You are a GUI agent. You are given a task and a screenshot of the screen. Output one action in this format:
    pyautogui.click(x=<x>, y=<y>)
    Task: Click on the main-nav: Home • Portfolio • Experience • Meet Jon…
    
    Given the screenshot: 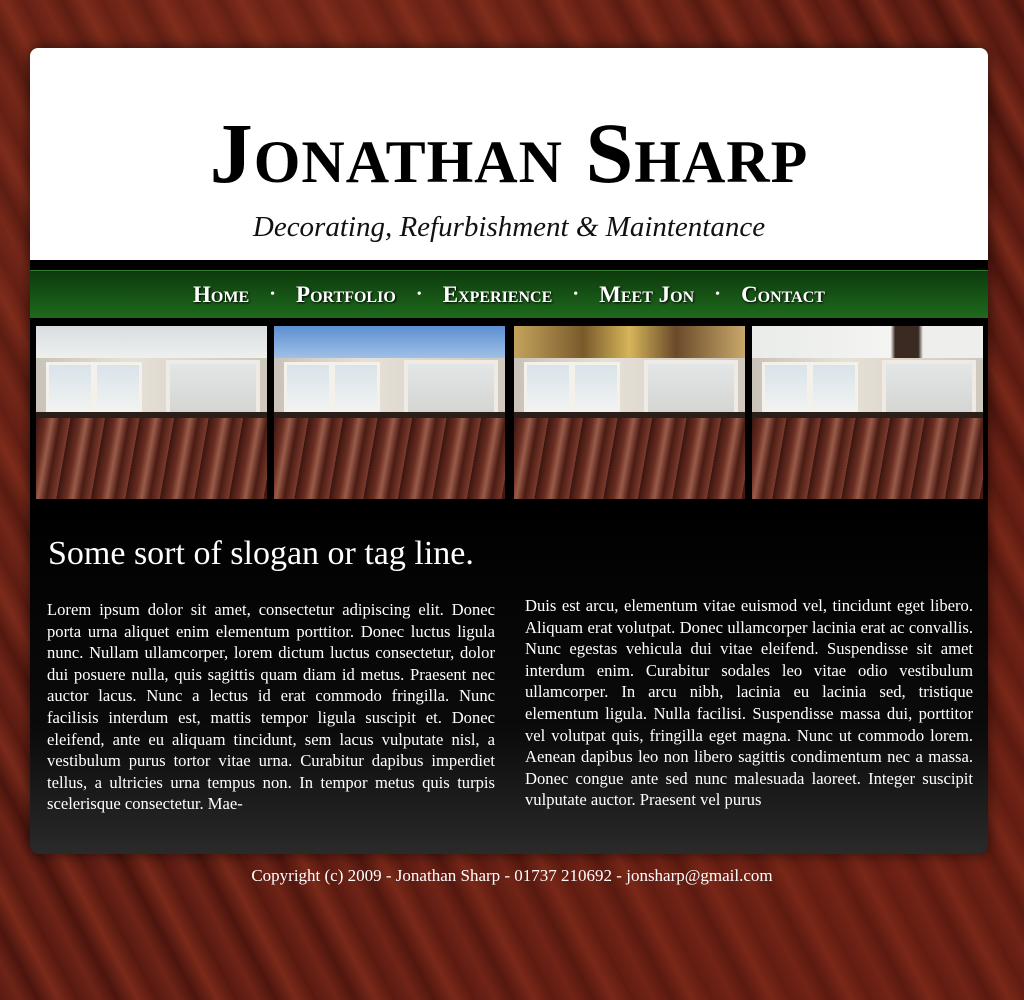 What is the action you would take?
    pyautogui.click(x=509, y=294)
    